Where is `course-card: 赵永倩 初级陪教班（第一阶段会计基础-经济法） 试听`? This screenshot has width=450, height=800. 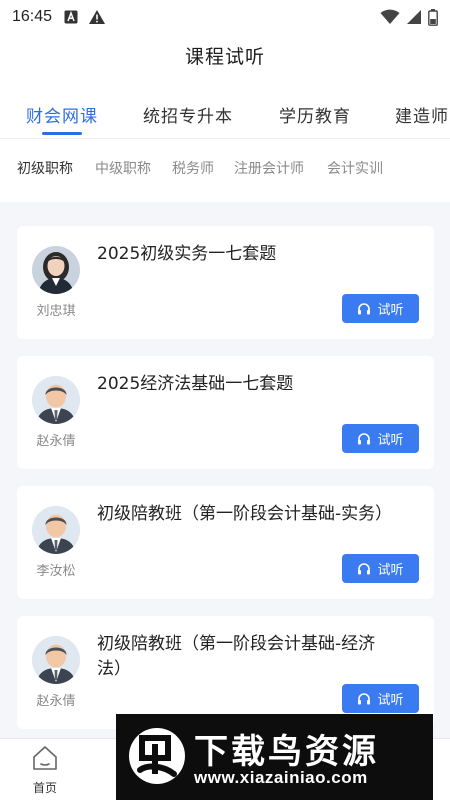 course-card: 赵永倩 初级陪教班（第一阶段会计基础-经济法） 试听 is located at coordinates (225, 672).